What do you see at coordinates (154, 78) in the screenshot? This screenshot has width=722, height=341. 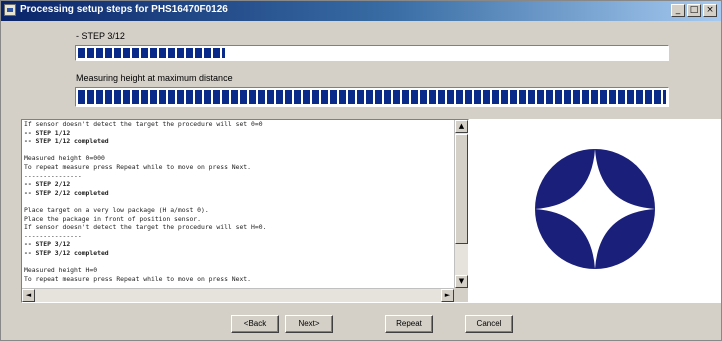 I see `measure-label: Measuring height at maximum distance` at bounding box center [154, 78].